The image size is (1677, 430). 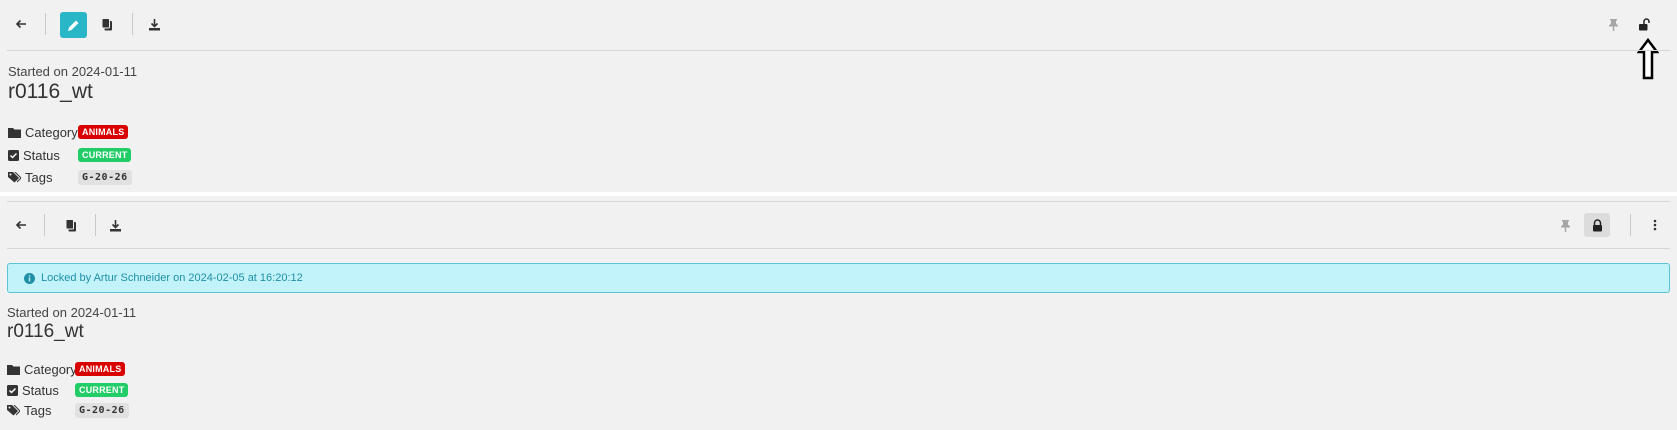 I want to click on unlock-button, so click(x=1644, y=24).